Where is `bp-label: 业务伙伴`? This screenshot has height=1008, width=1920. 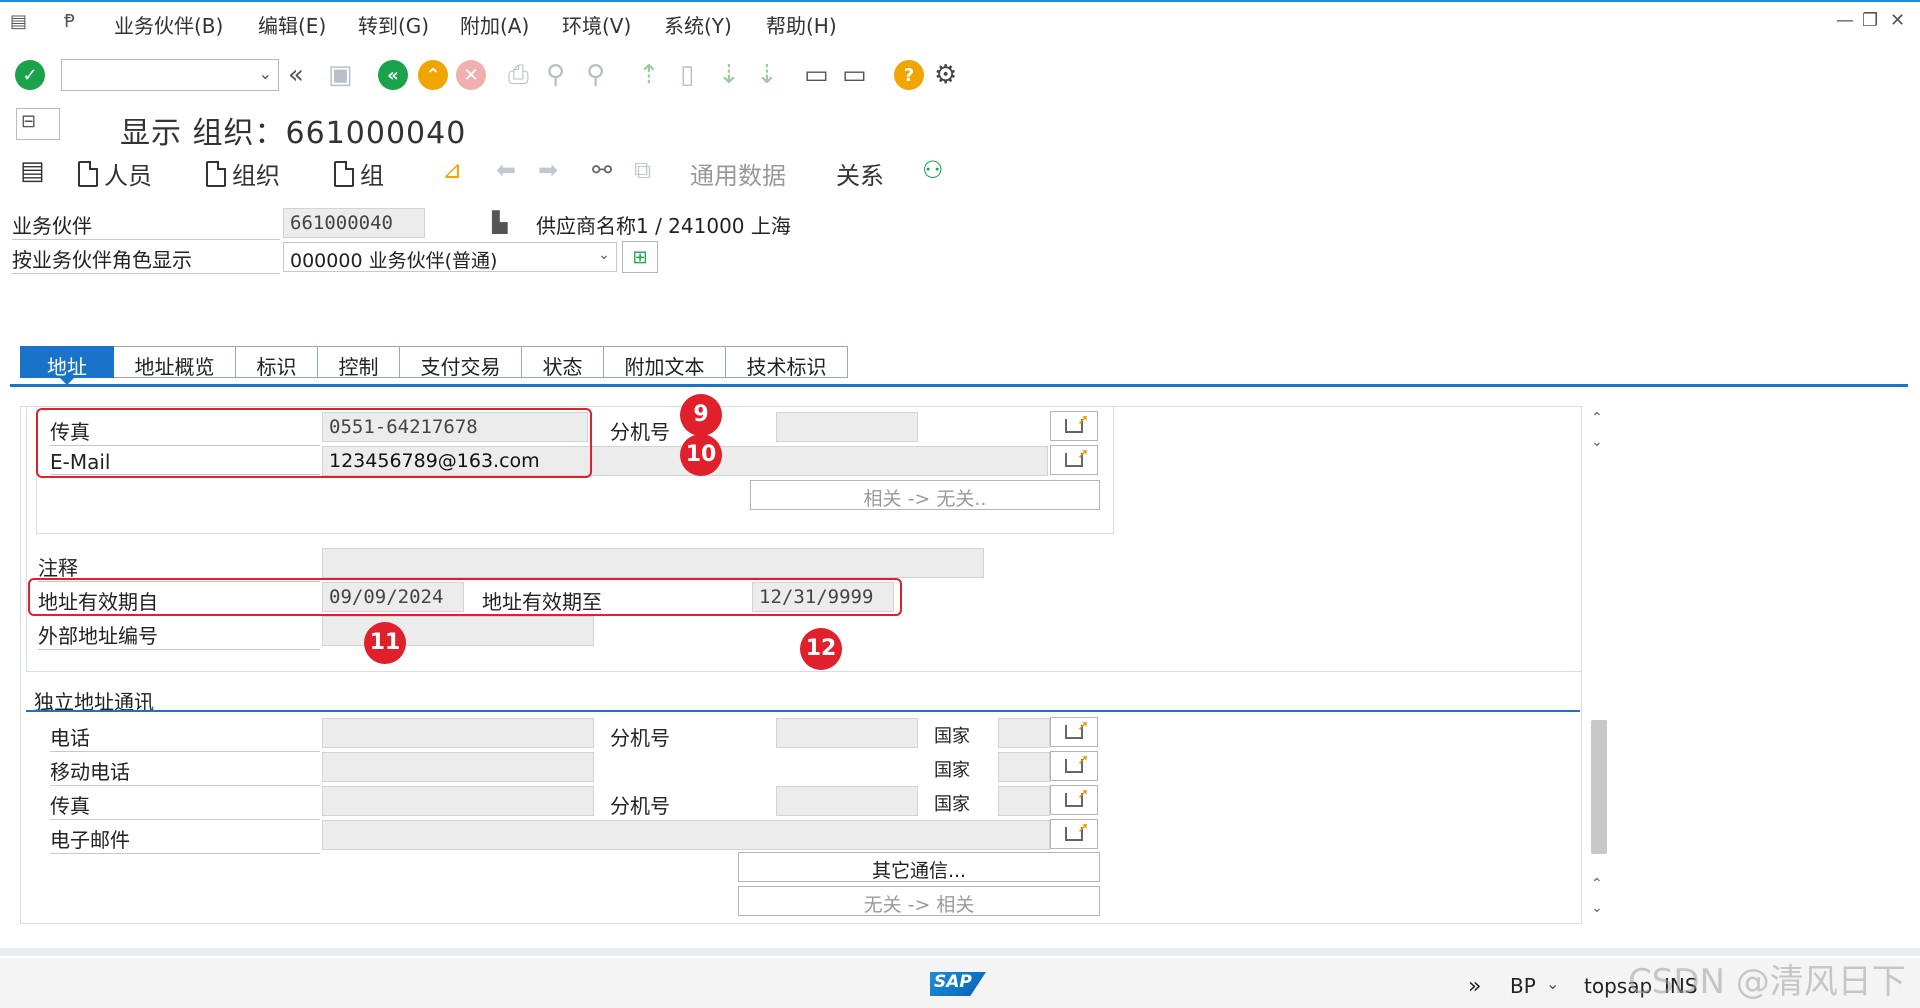 bp-label: 业务伙伴 is located at coordinates (146, 225).